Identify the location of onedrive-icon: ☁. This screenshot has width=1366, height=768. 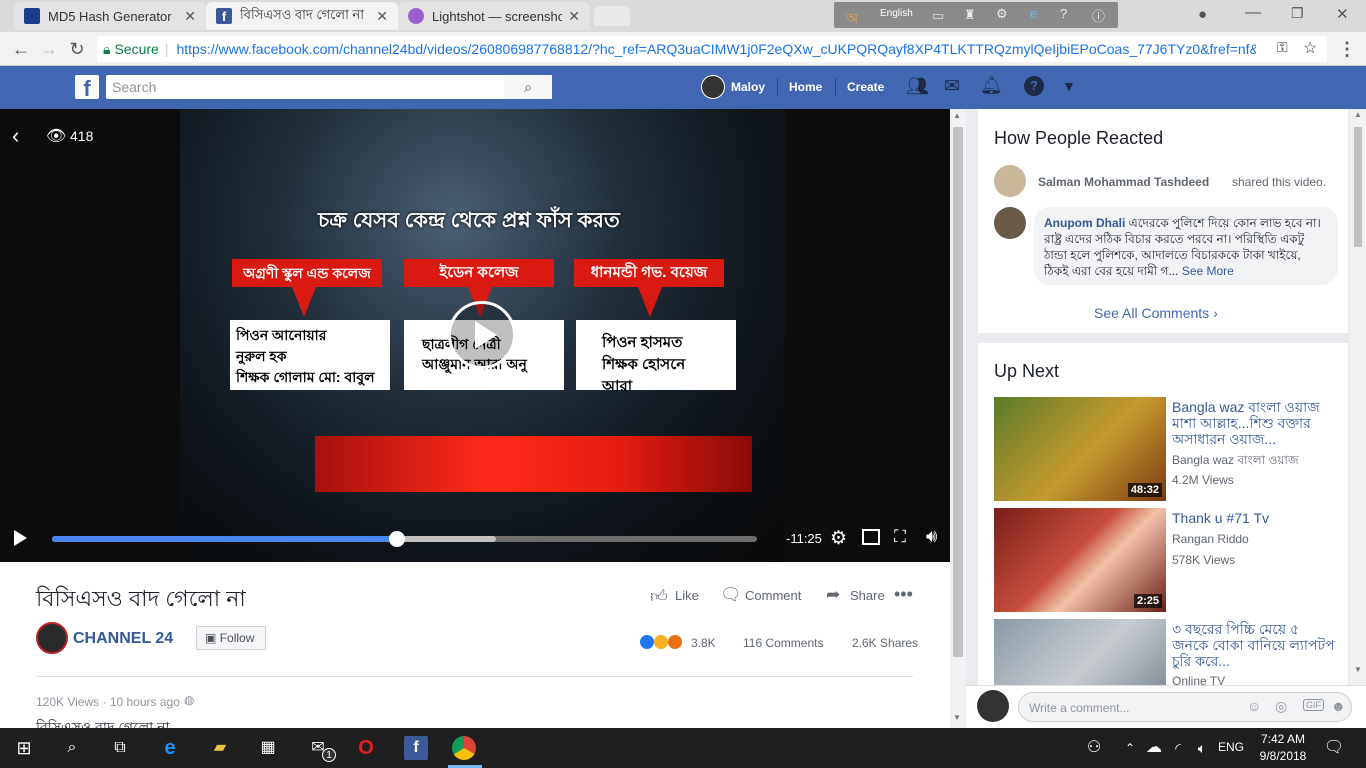
(1154, 748).